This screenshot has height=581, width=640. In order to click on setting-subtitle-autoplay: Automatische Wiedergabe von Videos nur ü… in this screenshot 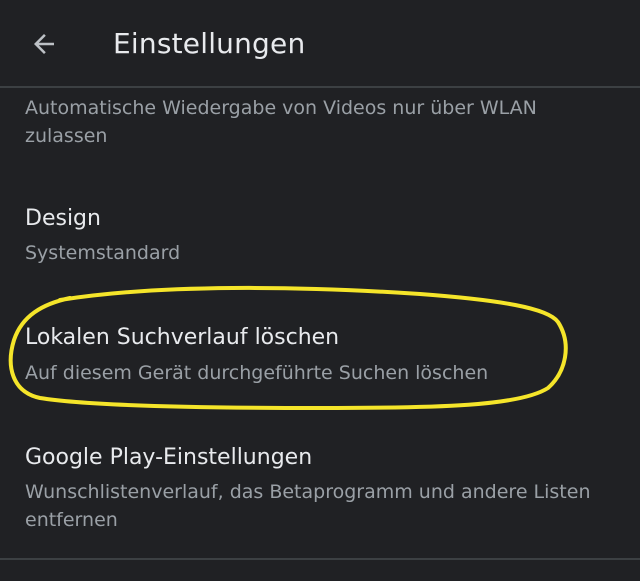, I will do `click(281, 122)`.